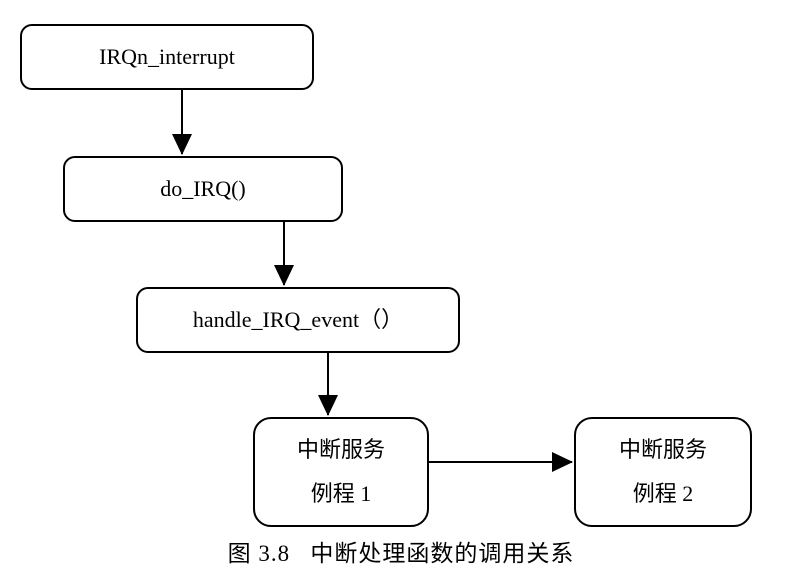 The image size is (802, 579). What do you see at coordinates (562, 462) in the screenshot?
I see `arrowhead-routine1-to-routine2` at bounding box center [562, 462].